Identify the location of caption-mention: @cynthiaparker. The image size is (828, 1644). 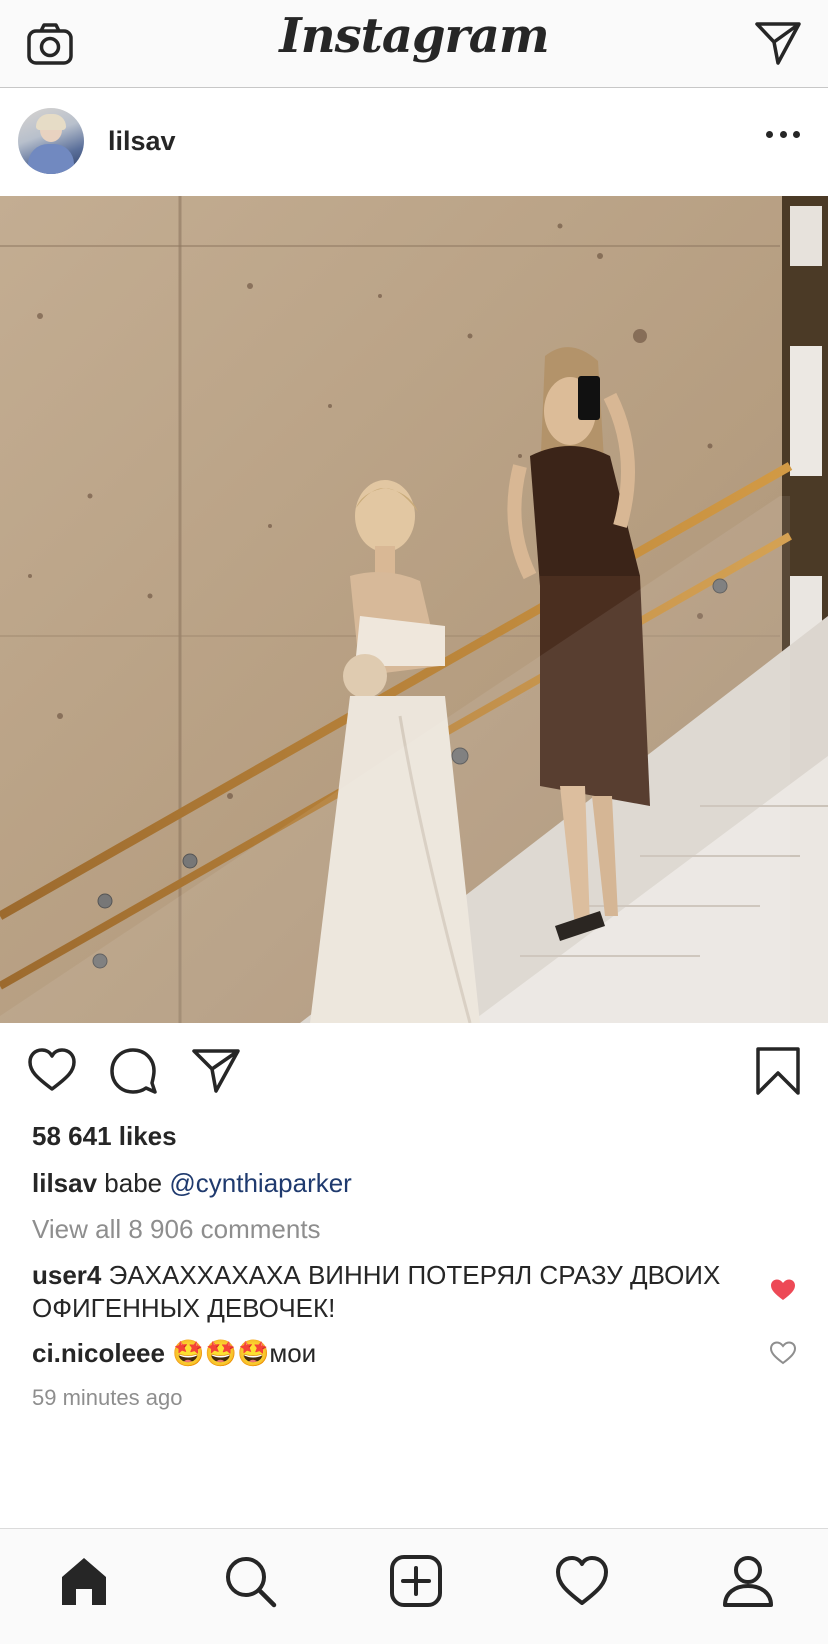
(260, 1183).